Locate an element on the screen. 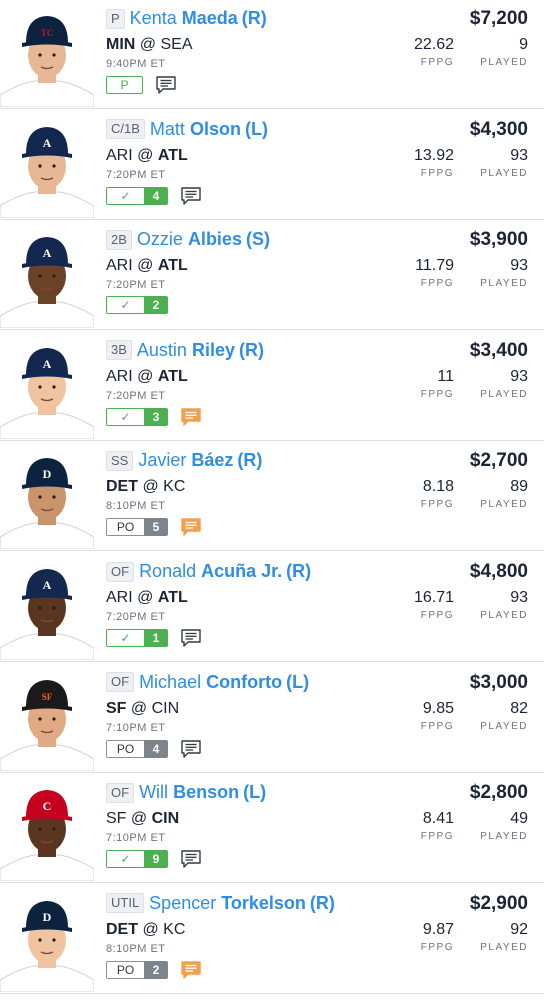 This screenshot has height=1000, width=544. player-name-link: Ronald Acuña Jr. (R) is located at coordinates (225, 571).